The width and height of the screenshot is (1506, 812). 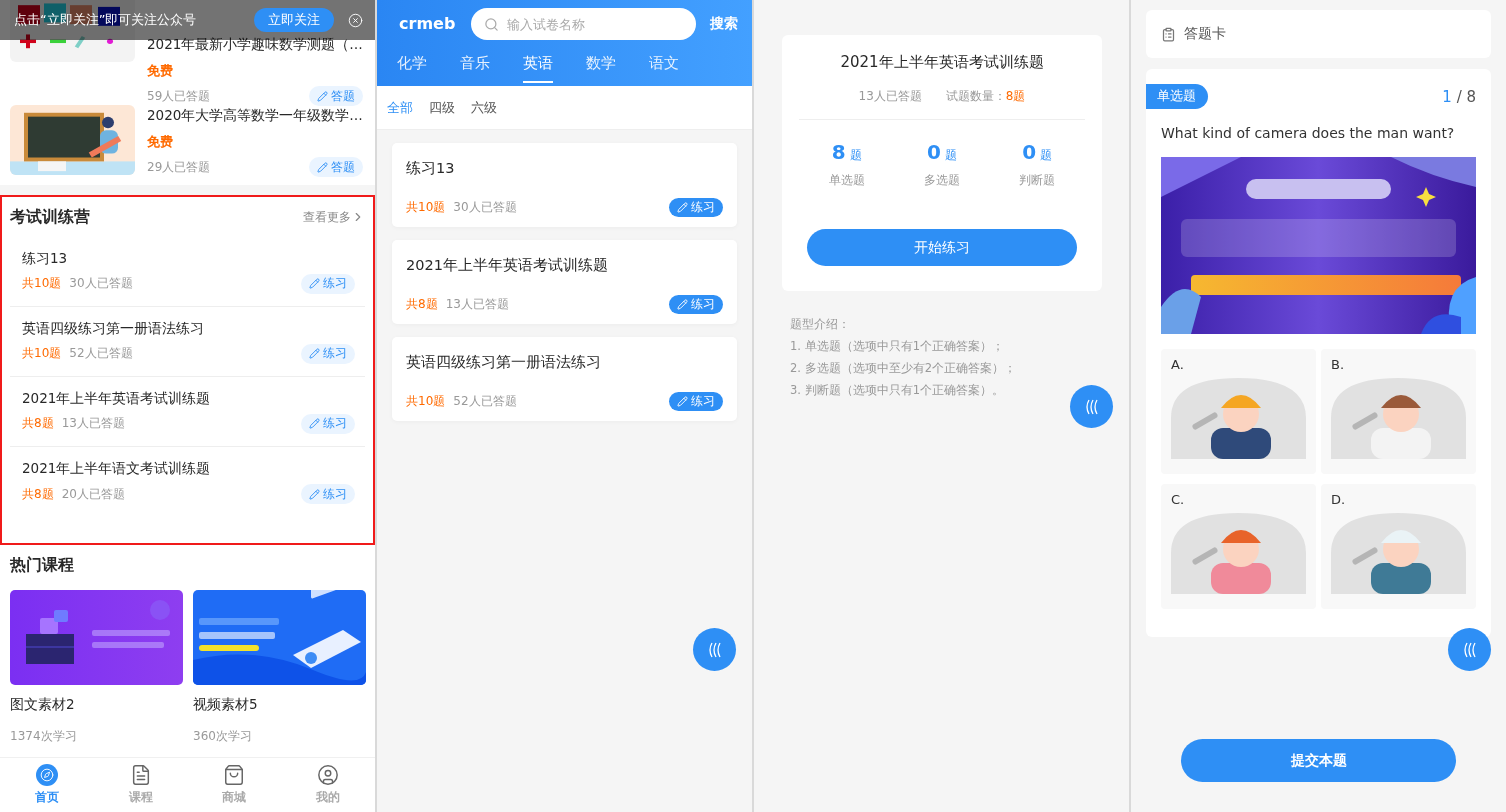 I want to click on answer-count: 30人已答题, so click(x=485, y=207).